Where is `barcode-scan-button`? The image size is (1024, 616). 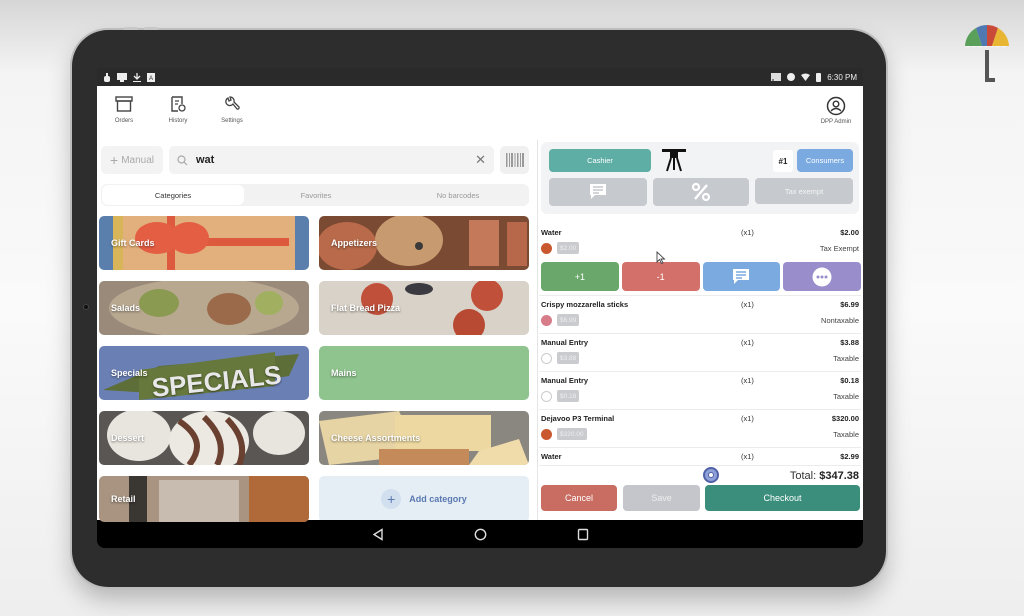 barcode-scan-button is located at coordinates (514, 160).